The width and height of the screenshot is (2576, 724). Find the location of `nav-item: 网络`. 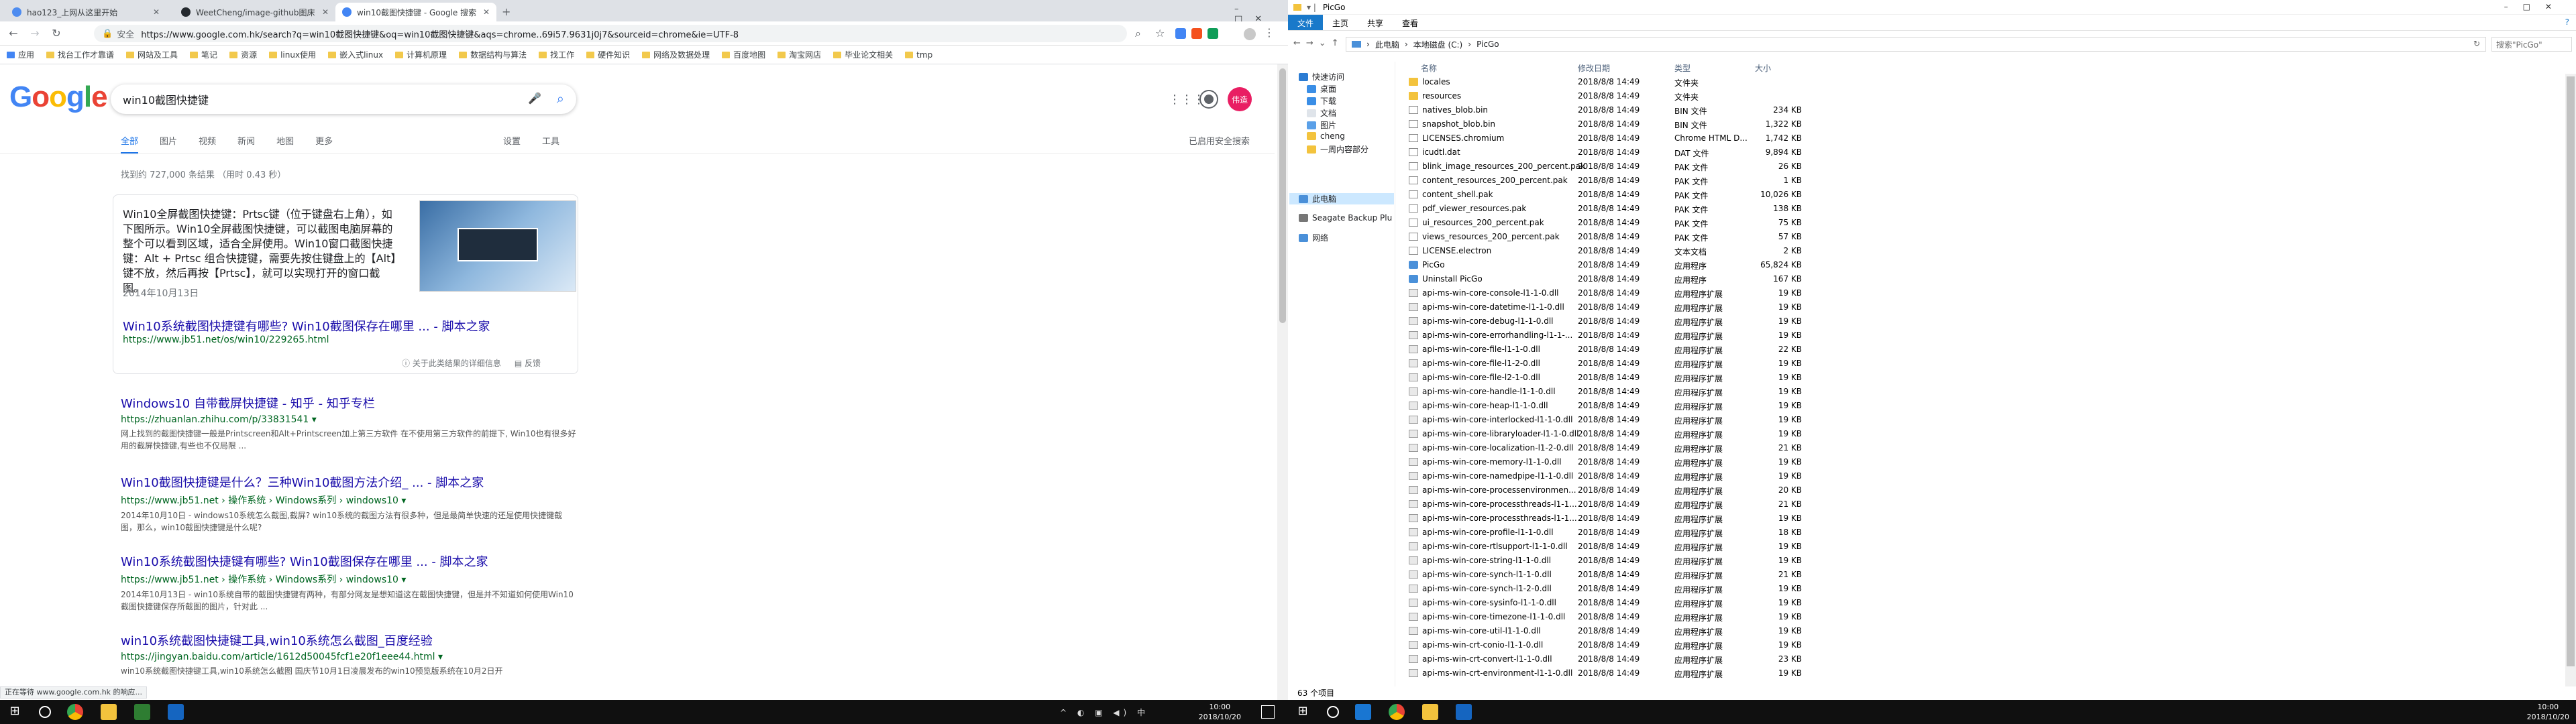

nav-item: 网络 is located at coordinates (1313, 238).